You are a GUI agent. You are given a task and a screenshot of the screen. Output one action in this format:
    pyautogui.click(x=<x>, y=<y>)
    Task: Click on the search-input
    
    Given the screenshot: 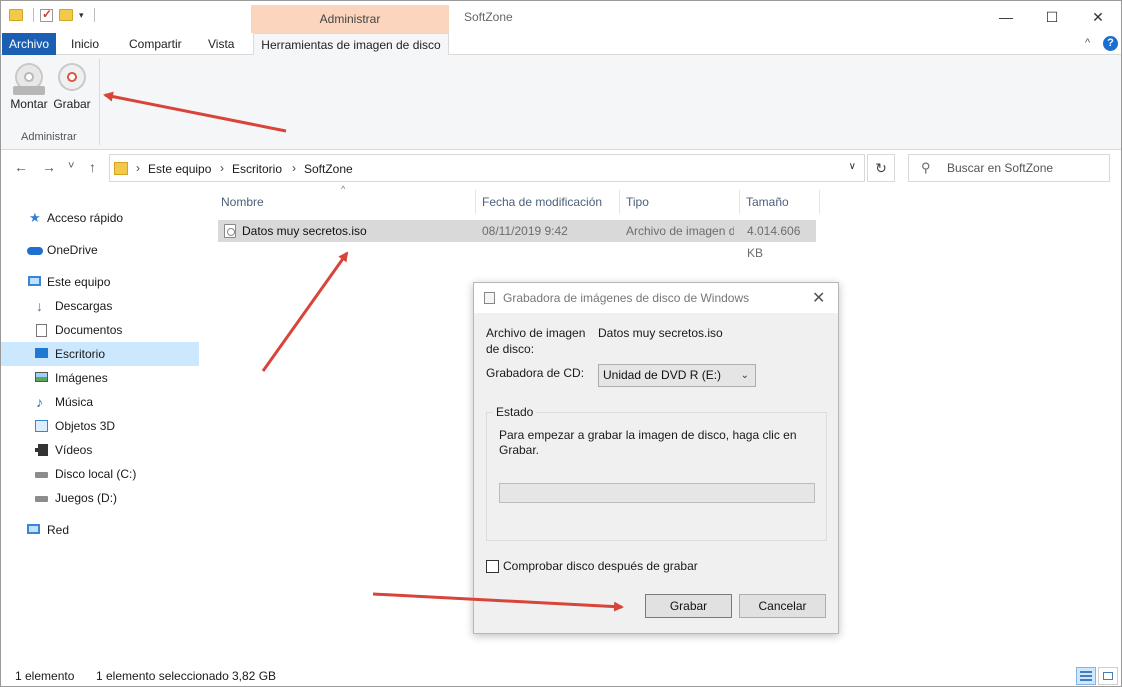 What is the action you would take?
    pyautogui.click(x=1025, y=168)
    